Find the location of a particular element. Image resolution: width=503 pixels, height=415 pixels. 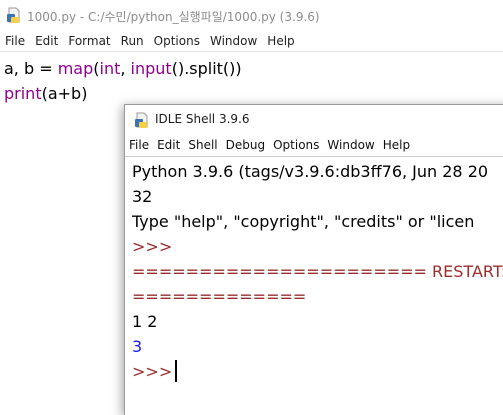

idle-python-file-icon is located at coordinates (13, 15).